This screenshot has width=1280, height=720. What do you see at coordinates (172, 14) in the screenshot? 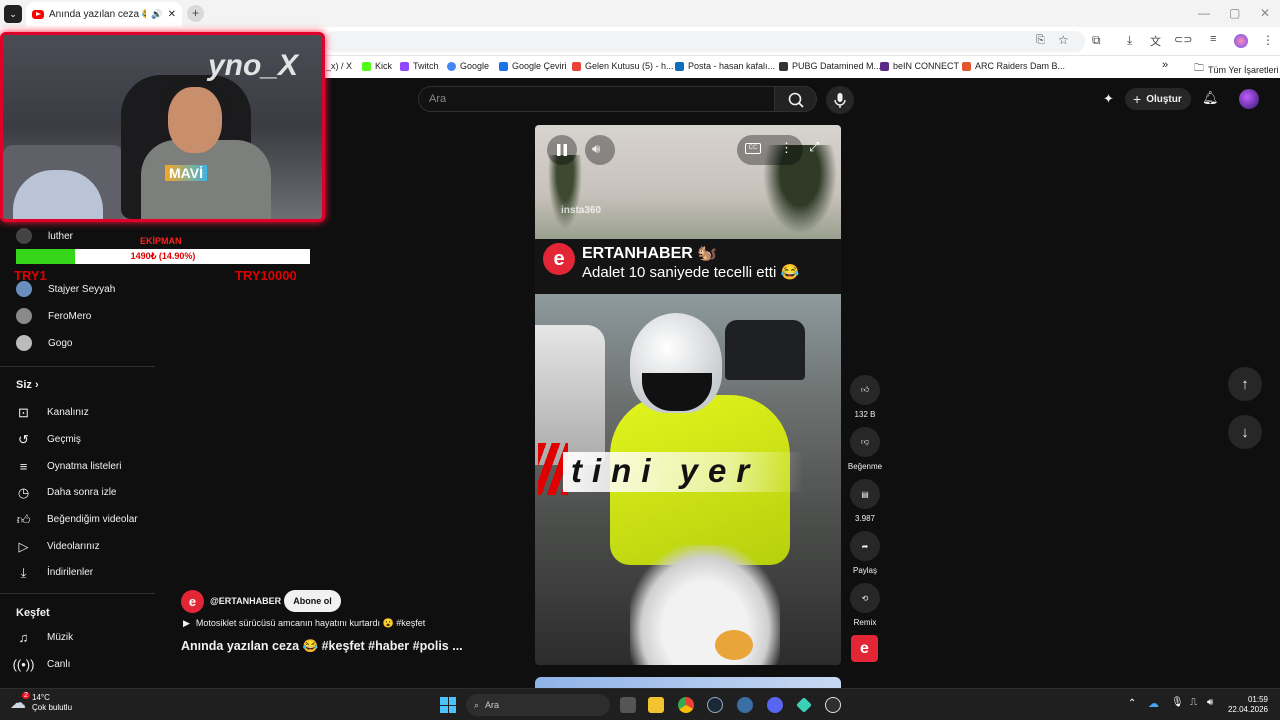
I see `tab-close-icon: ✕` at bounding box center [172, 14].